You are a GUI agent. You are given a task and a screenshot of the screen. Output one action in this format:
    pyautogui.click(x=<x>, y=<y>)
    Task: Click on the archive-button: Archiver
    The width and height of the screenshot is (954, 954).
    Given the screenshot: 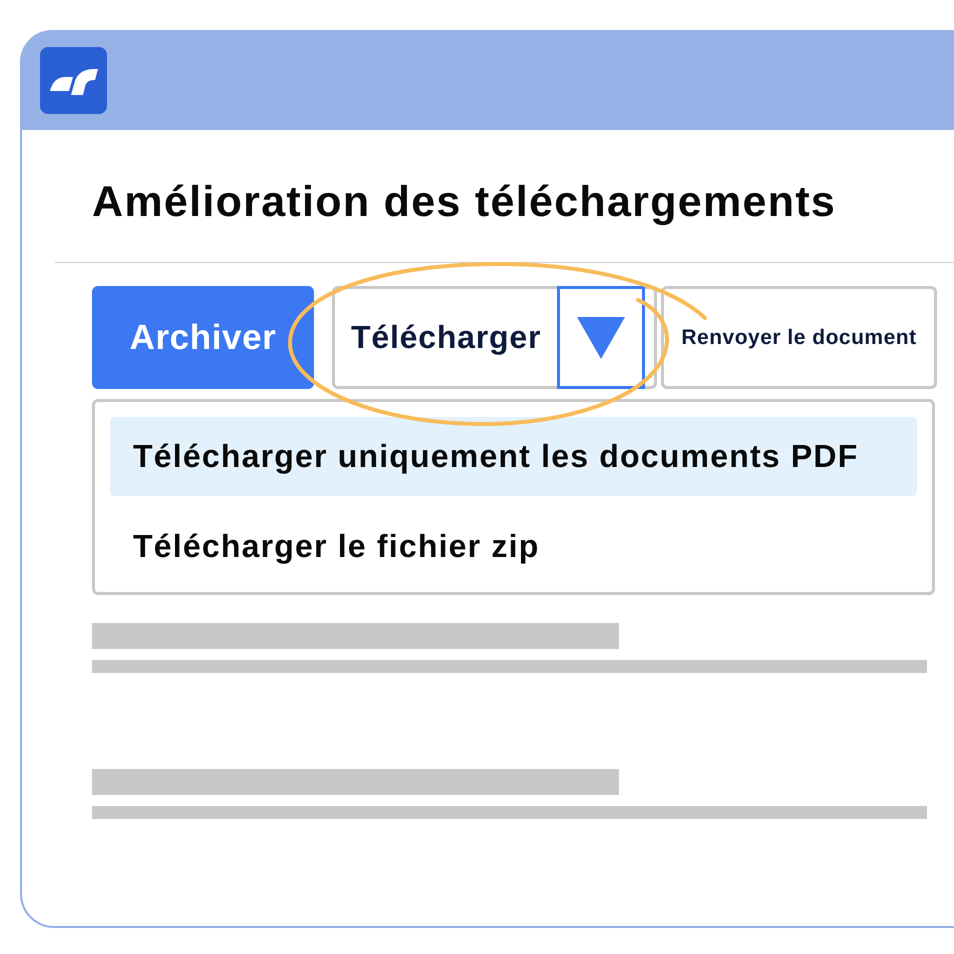 What is the action you would take?
    pyautogui.click(x=203, y=337)
    